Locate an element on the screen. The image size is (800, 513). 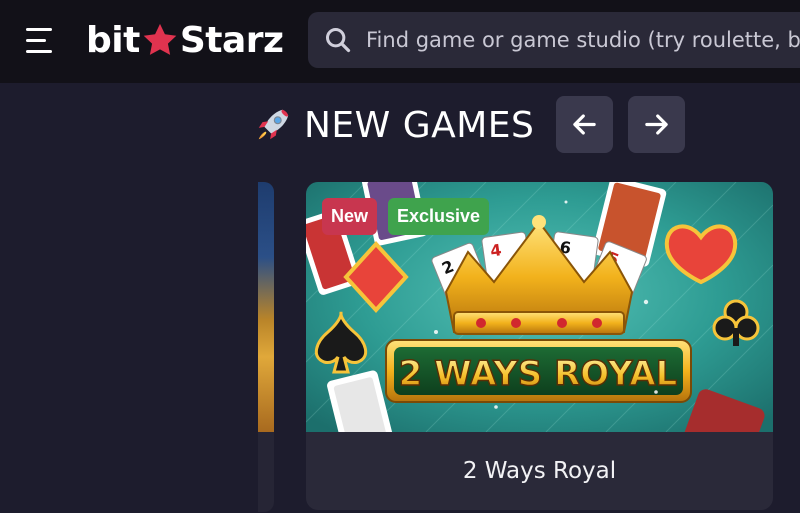
previous-game-card is located at coordinates (266, 347).